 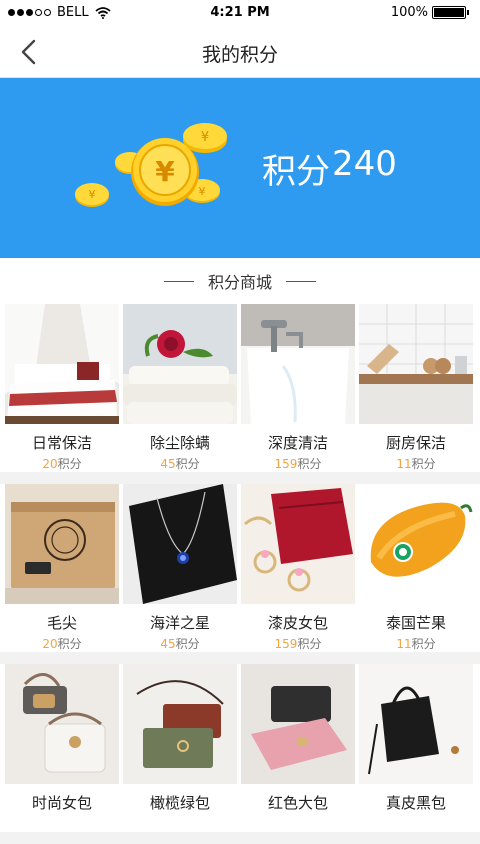 What do you see at coordinates (296, 172) in the screenshot?
I see `points-label: 积分` at bounding box center [296, 172].